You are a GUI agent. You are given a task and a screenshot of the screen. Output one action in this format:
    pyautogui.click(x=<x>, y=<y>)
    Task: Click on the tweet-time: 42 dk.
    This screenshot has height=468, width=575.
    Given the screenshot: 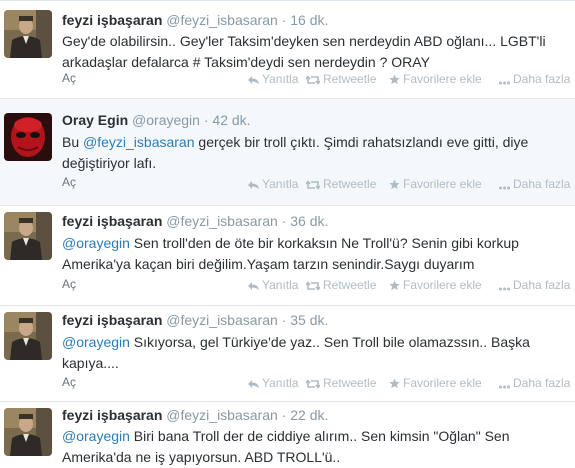 What is the action you would take?
    pyautogui.click(x=231, y=120)
    